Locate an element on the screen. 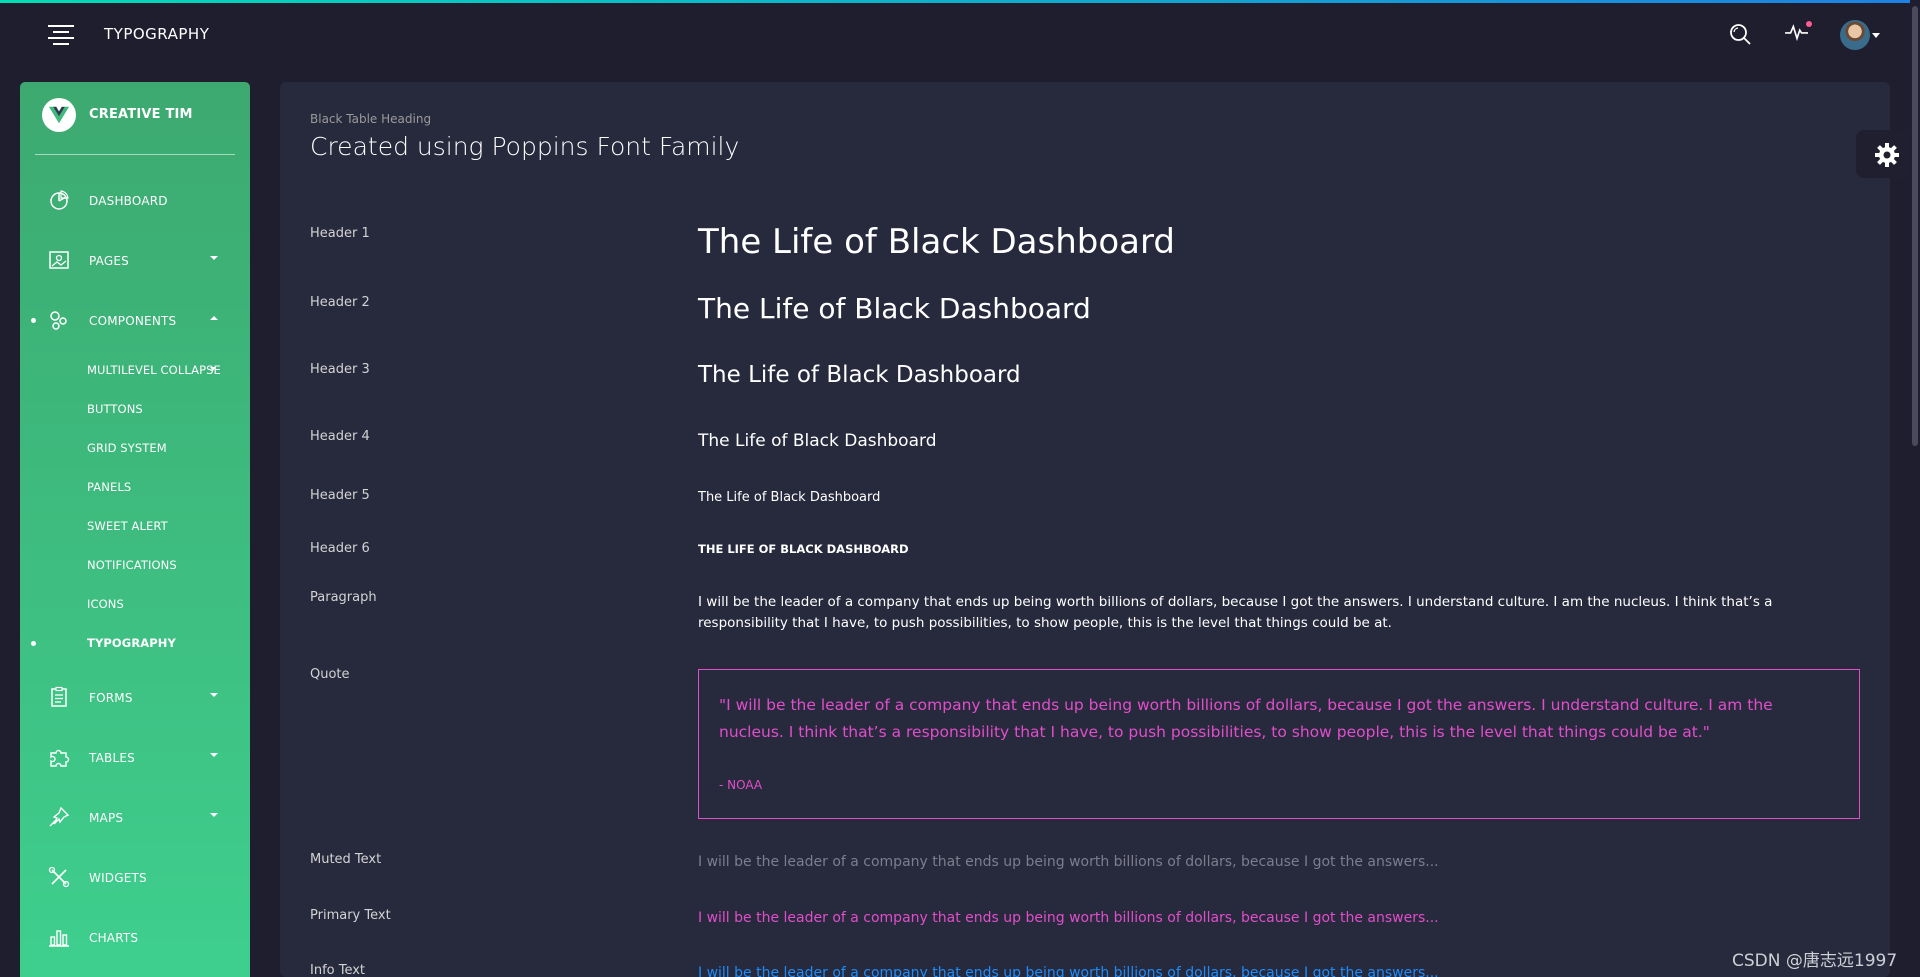 This screenshot has width=1920, height=977. gear-icon is located at coordinates (1887, 155).